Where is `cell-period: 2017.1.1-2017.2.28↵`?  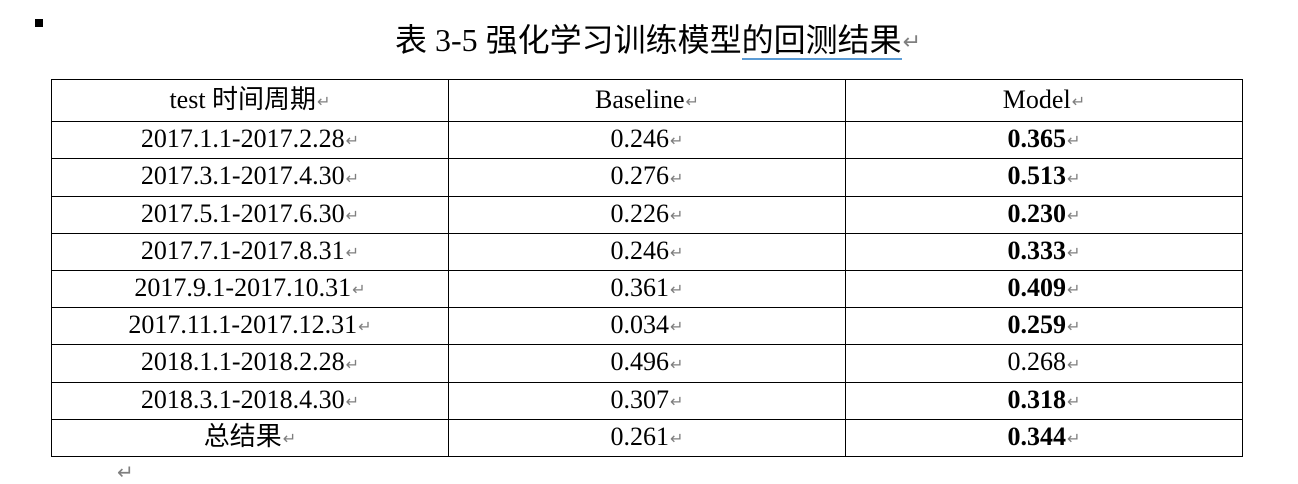 cell-period: 2017.1.1-2017.2.28↵ is located at coordinates (250, 140).